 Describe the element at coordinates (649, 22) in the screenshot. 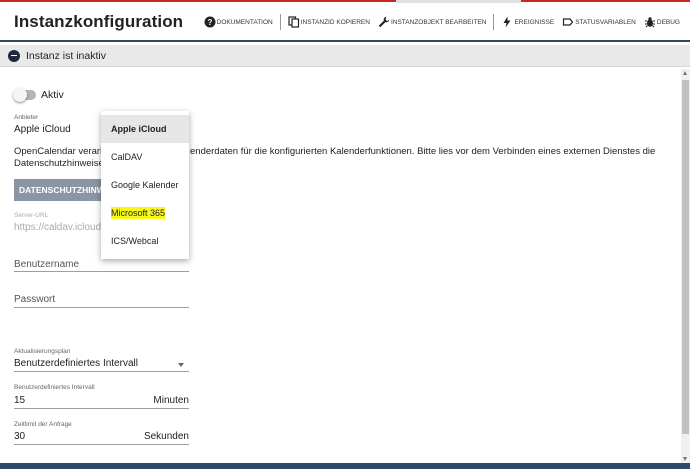

I see `bug-icon` at that location.